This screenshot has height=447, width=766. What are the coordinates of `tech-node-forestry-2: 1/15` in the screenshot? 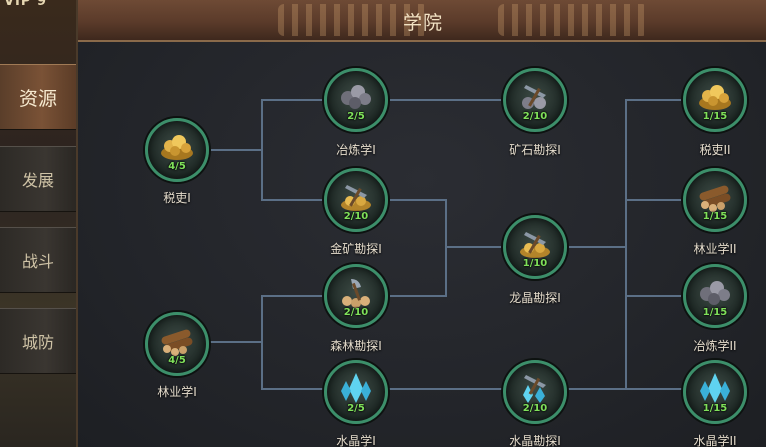 It's located at (715, 200).